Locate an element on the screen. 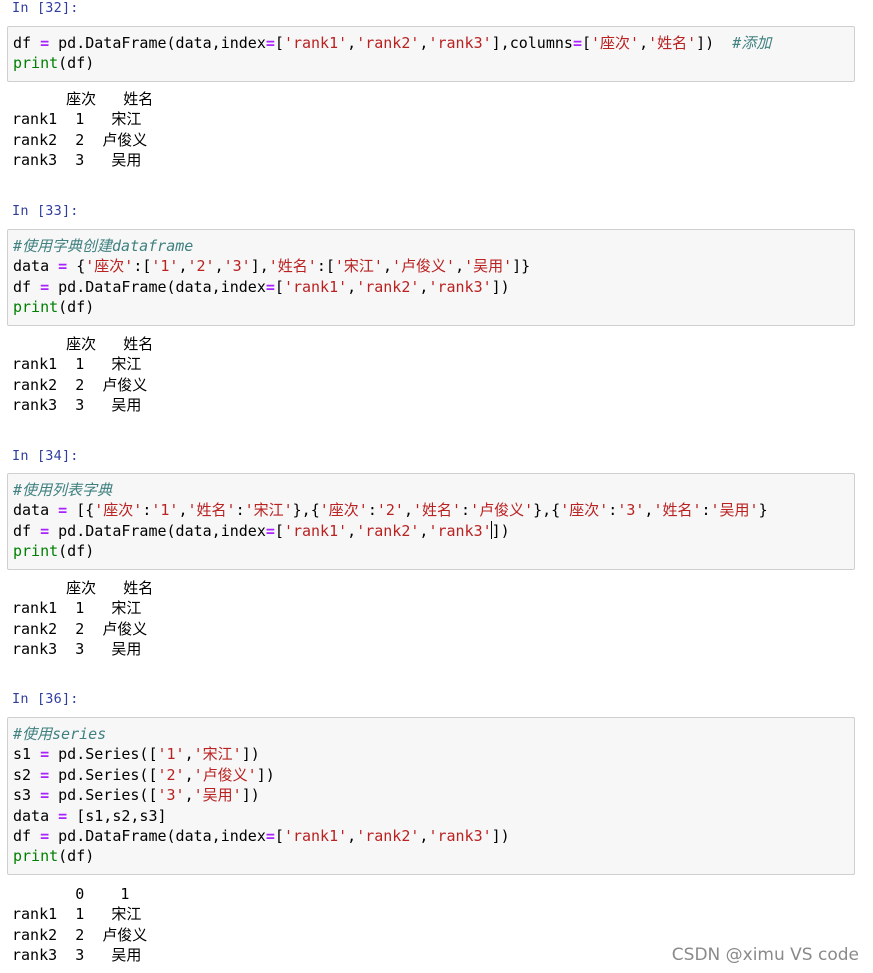  code-token: [s1,s2,s3] is located at coordinates (117, 815).